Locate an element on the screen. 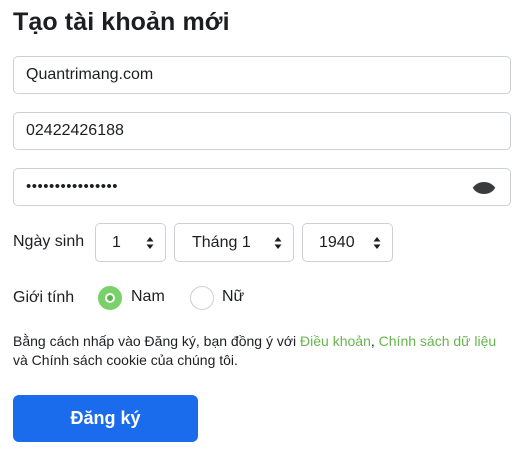  name-field-container is located at coordinates (262, 75).